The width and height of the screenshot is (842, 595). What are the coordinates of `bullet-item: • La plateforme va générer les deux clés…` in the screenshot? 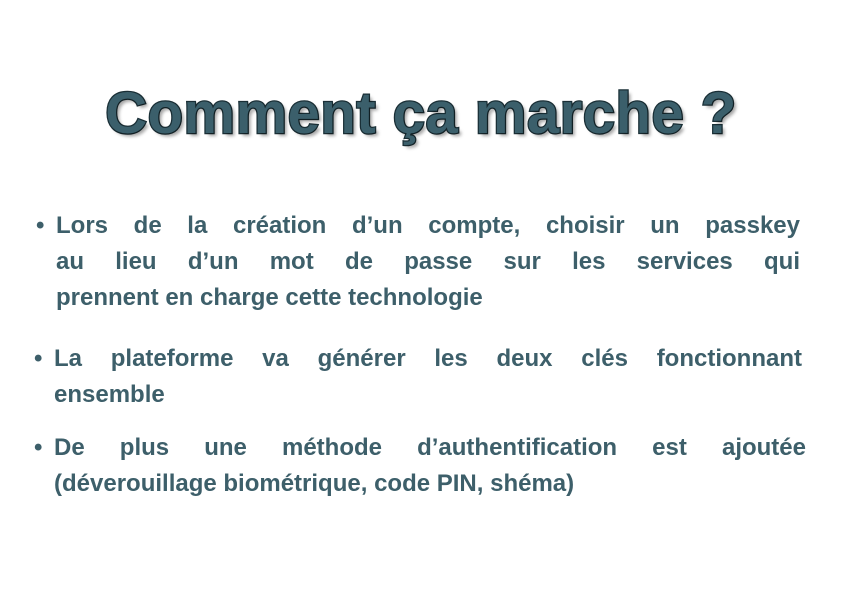 It's located at (418, 377).